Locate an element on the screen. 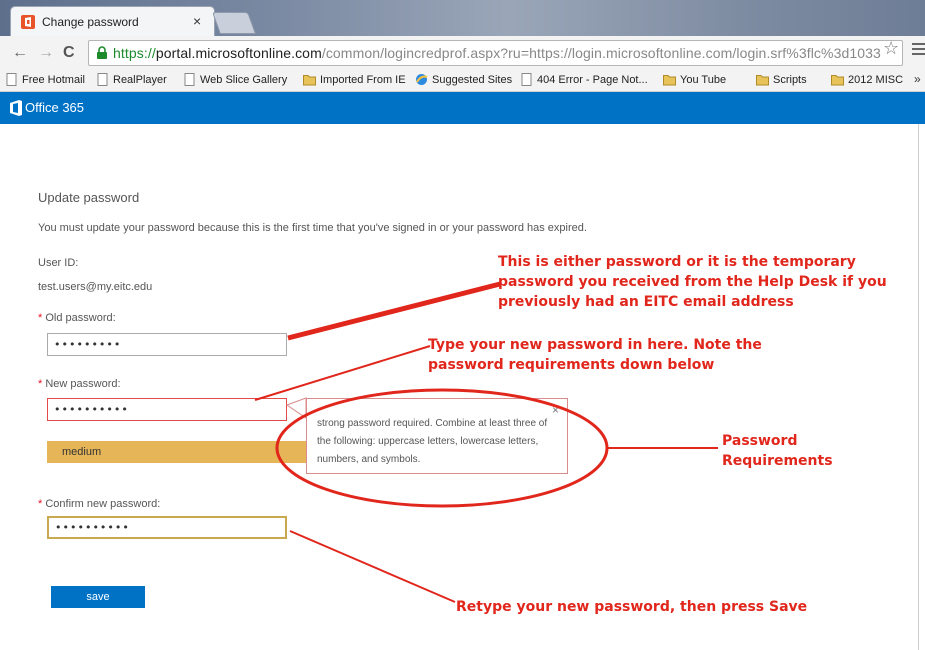  browser-tab: Change password × is located at coordinates (112, 21).